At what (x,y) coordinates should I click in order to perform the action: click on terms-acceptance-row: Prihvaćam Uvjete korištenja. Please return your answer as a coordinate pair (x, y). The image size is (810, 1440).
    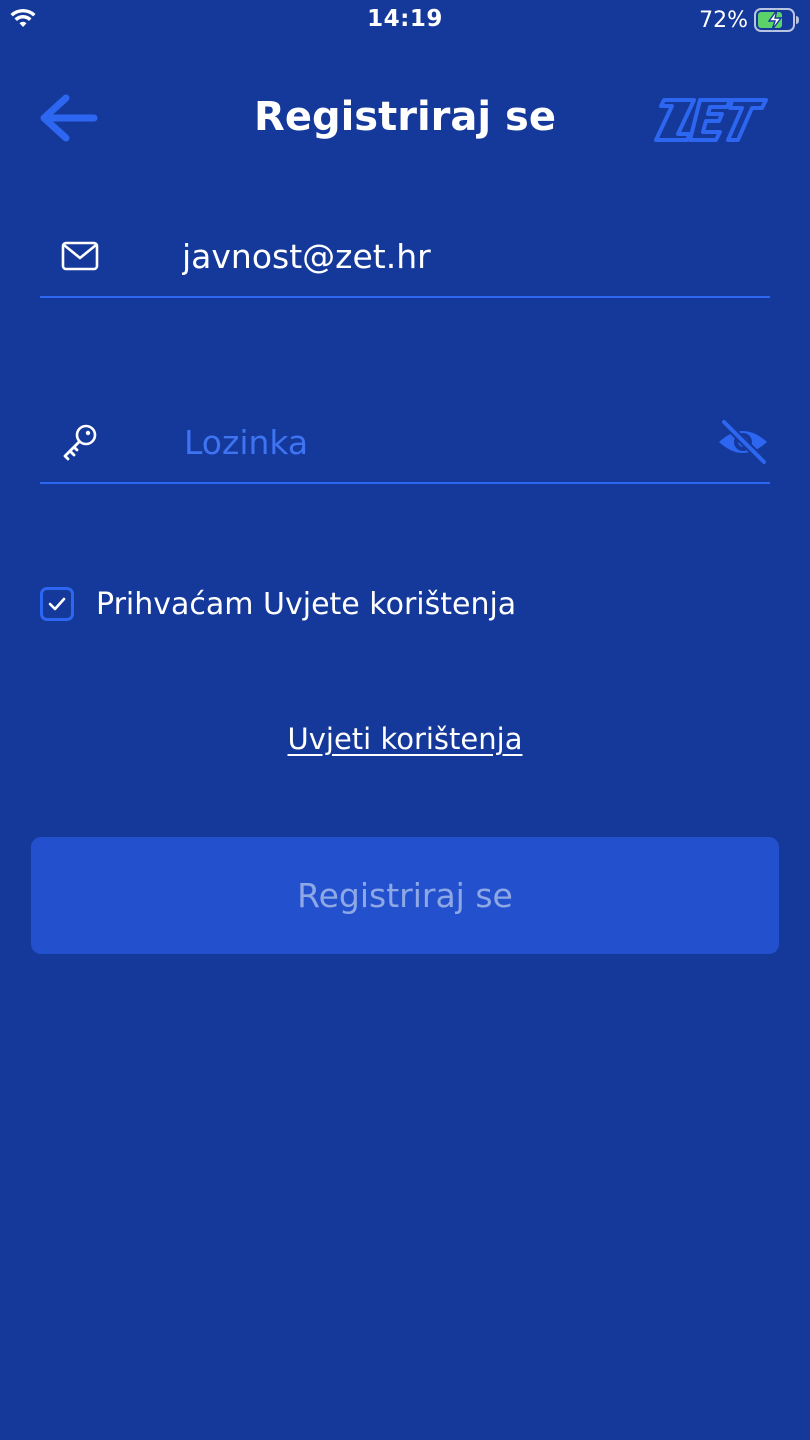
    Looking at the image, I should click on (278, 604).